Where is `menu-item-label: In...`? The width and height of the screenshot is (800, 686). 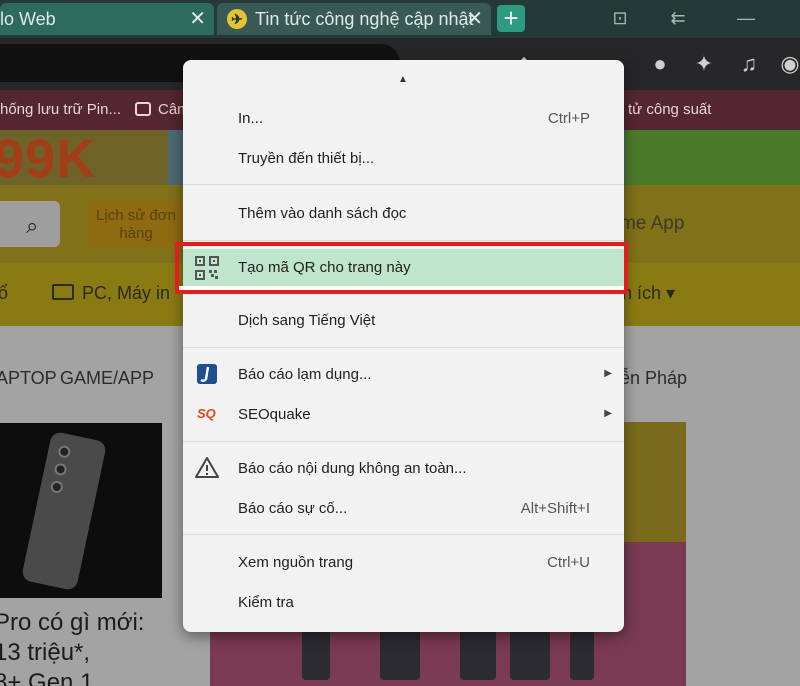 menu-item-label: In... is located at coordinates (251, 118).